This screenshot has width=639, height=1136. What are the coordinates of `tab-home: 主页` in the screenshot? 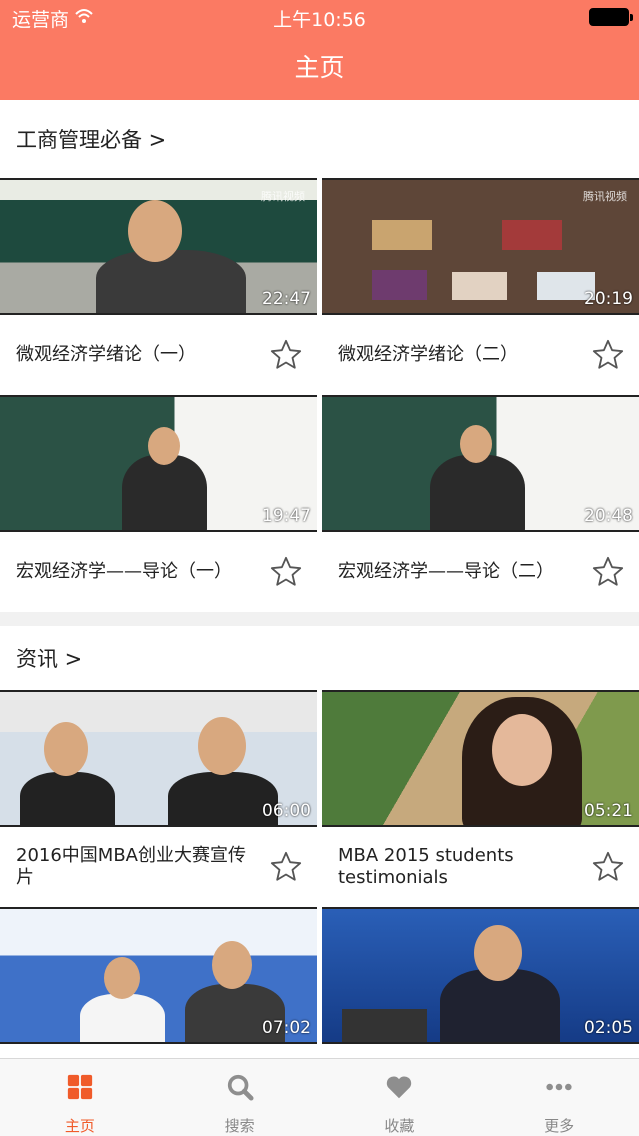 It's located at (80, 1097).